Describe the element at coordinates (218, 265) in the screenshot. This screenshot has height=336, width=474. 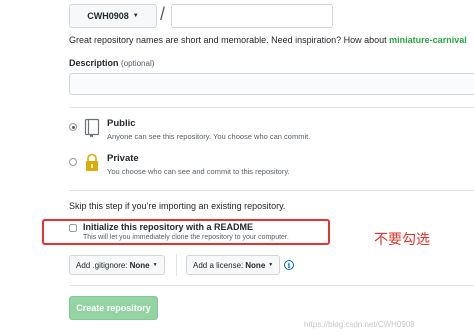
I see `license-label: Add a license:` at that location.